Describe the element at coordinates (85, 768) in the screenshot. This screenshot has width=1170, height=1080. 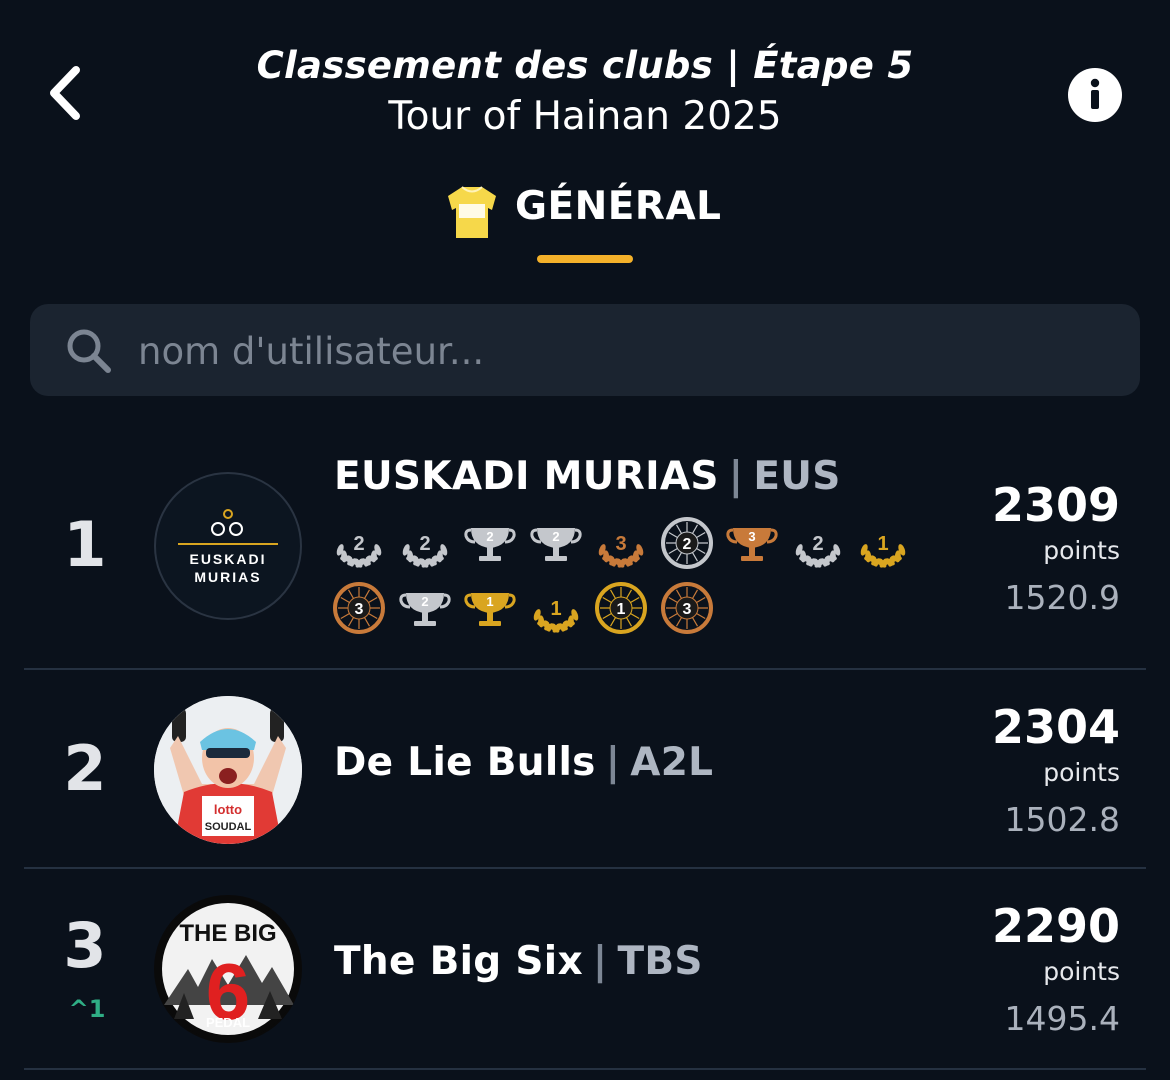
I see `rank-number: 2` at that location.